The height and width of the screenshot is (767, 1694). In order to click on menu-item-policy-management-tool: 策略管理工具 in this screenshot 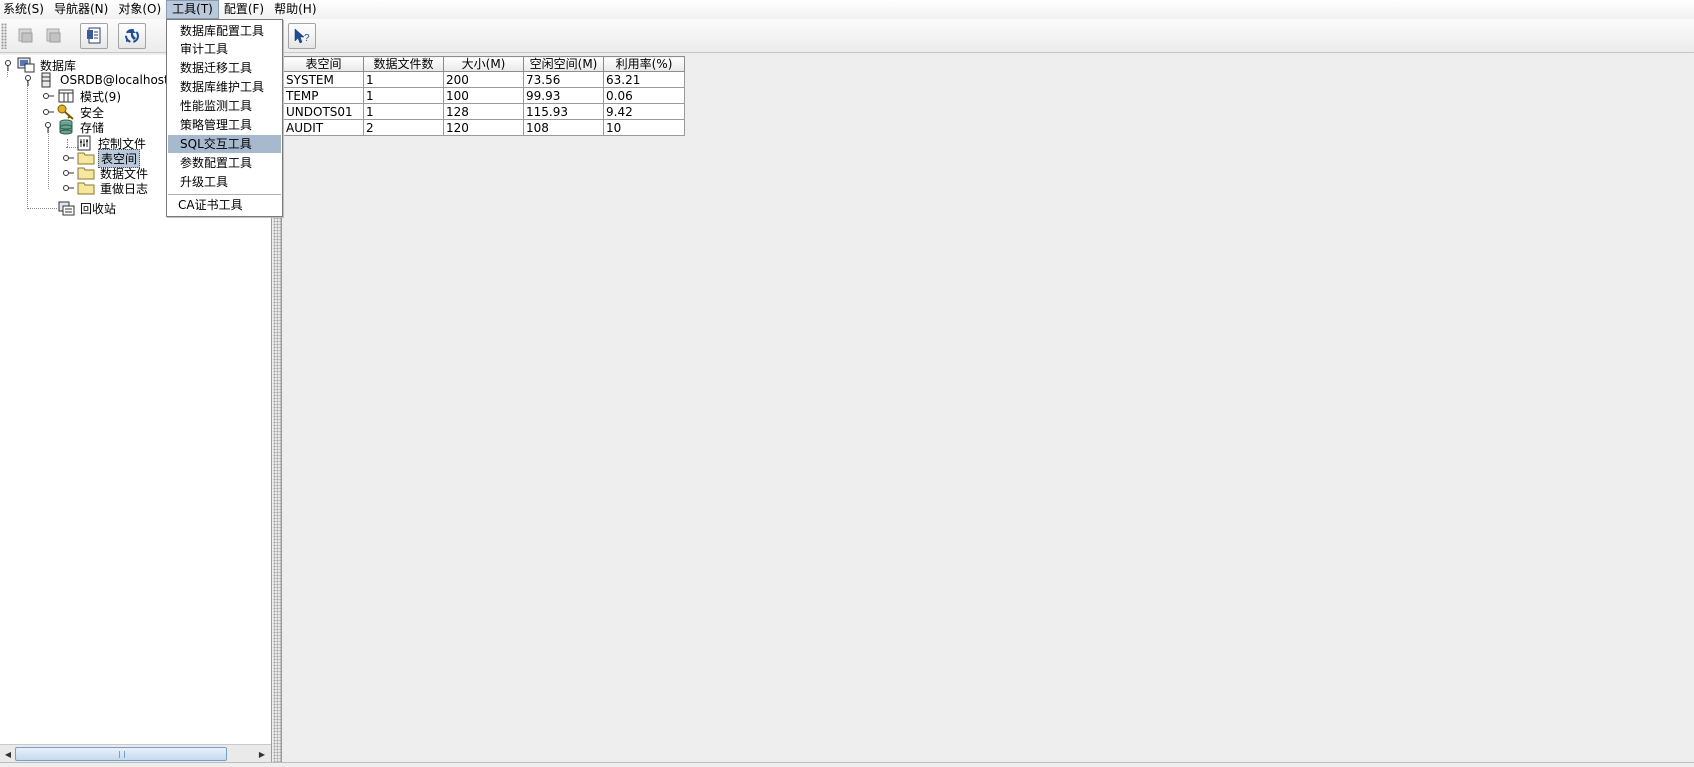, I will do `click(224, 125)`.